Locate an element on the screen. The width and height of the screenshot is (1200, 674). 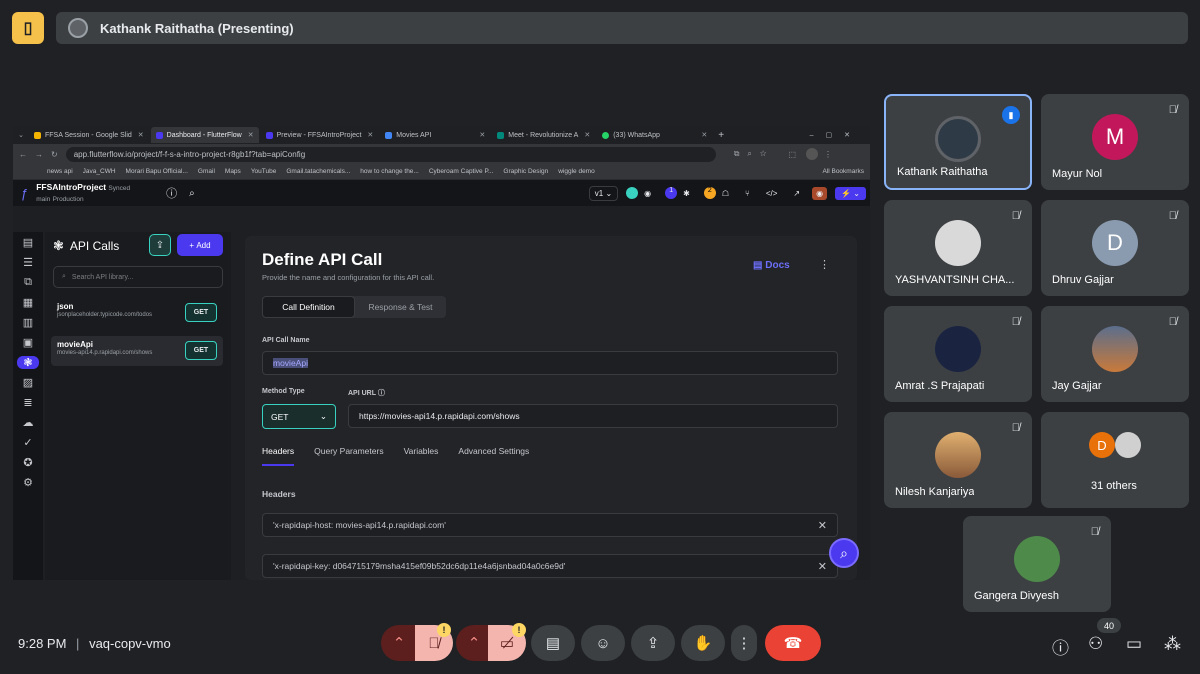
participant-tile: 🎙̸ Gangera Divyesh is located at coordinates (1037, 564).